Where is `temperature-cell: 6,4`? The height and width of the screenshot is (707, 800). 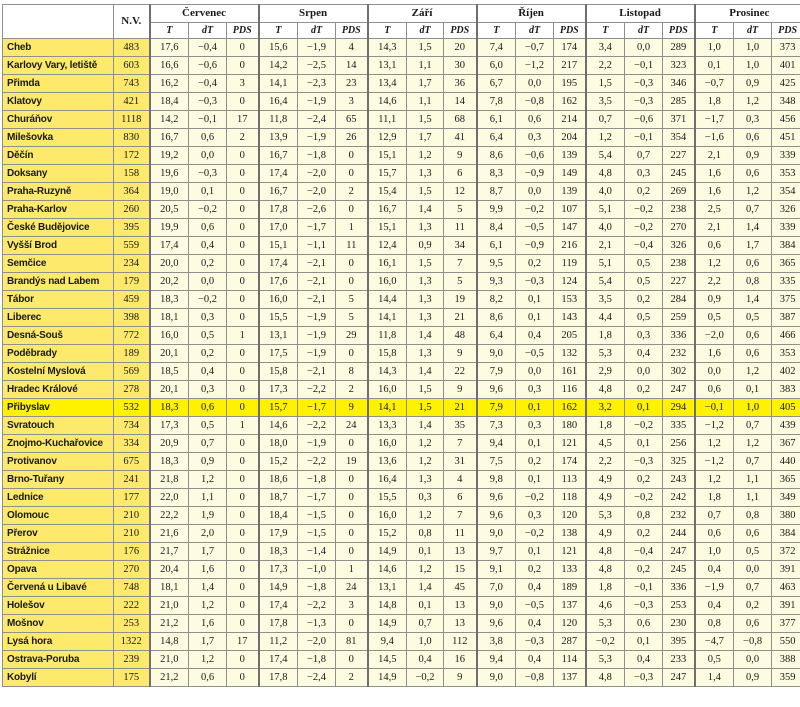
temperature-cell: 6,4 is located at coordinates (496, 335).